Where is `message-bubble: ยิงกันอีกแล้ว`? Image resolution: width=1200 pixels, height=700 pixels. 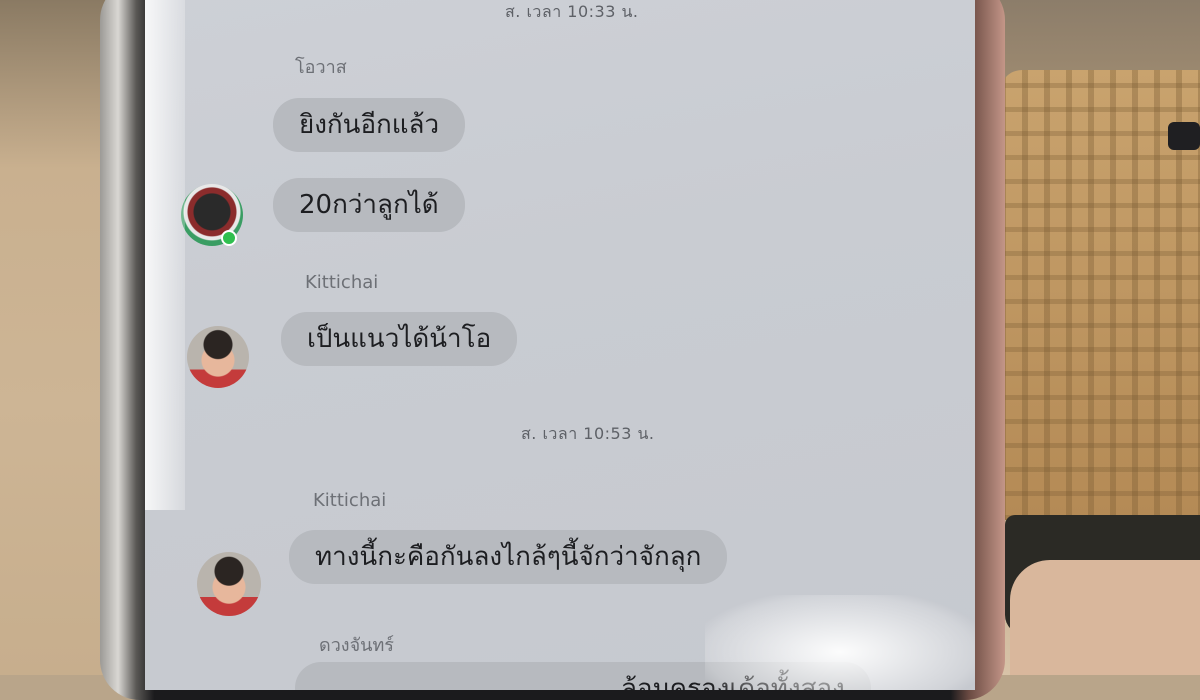
message-bubble: ยิงกันอีกแล้ว is located at coordinates (369, 125).